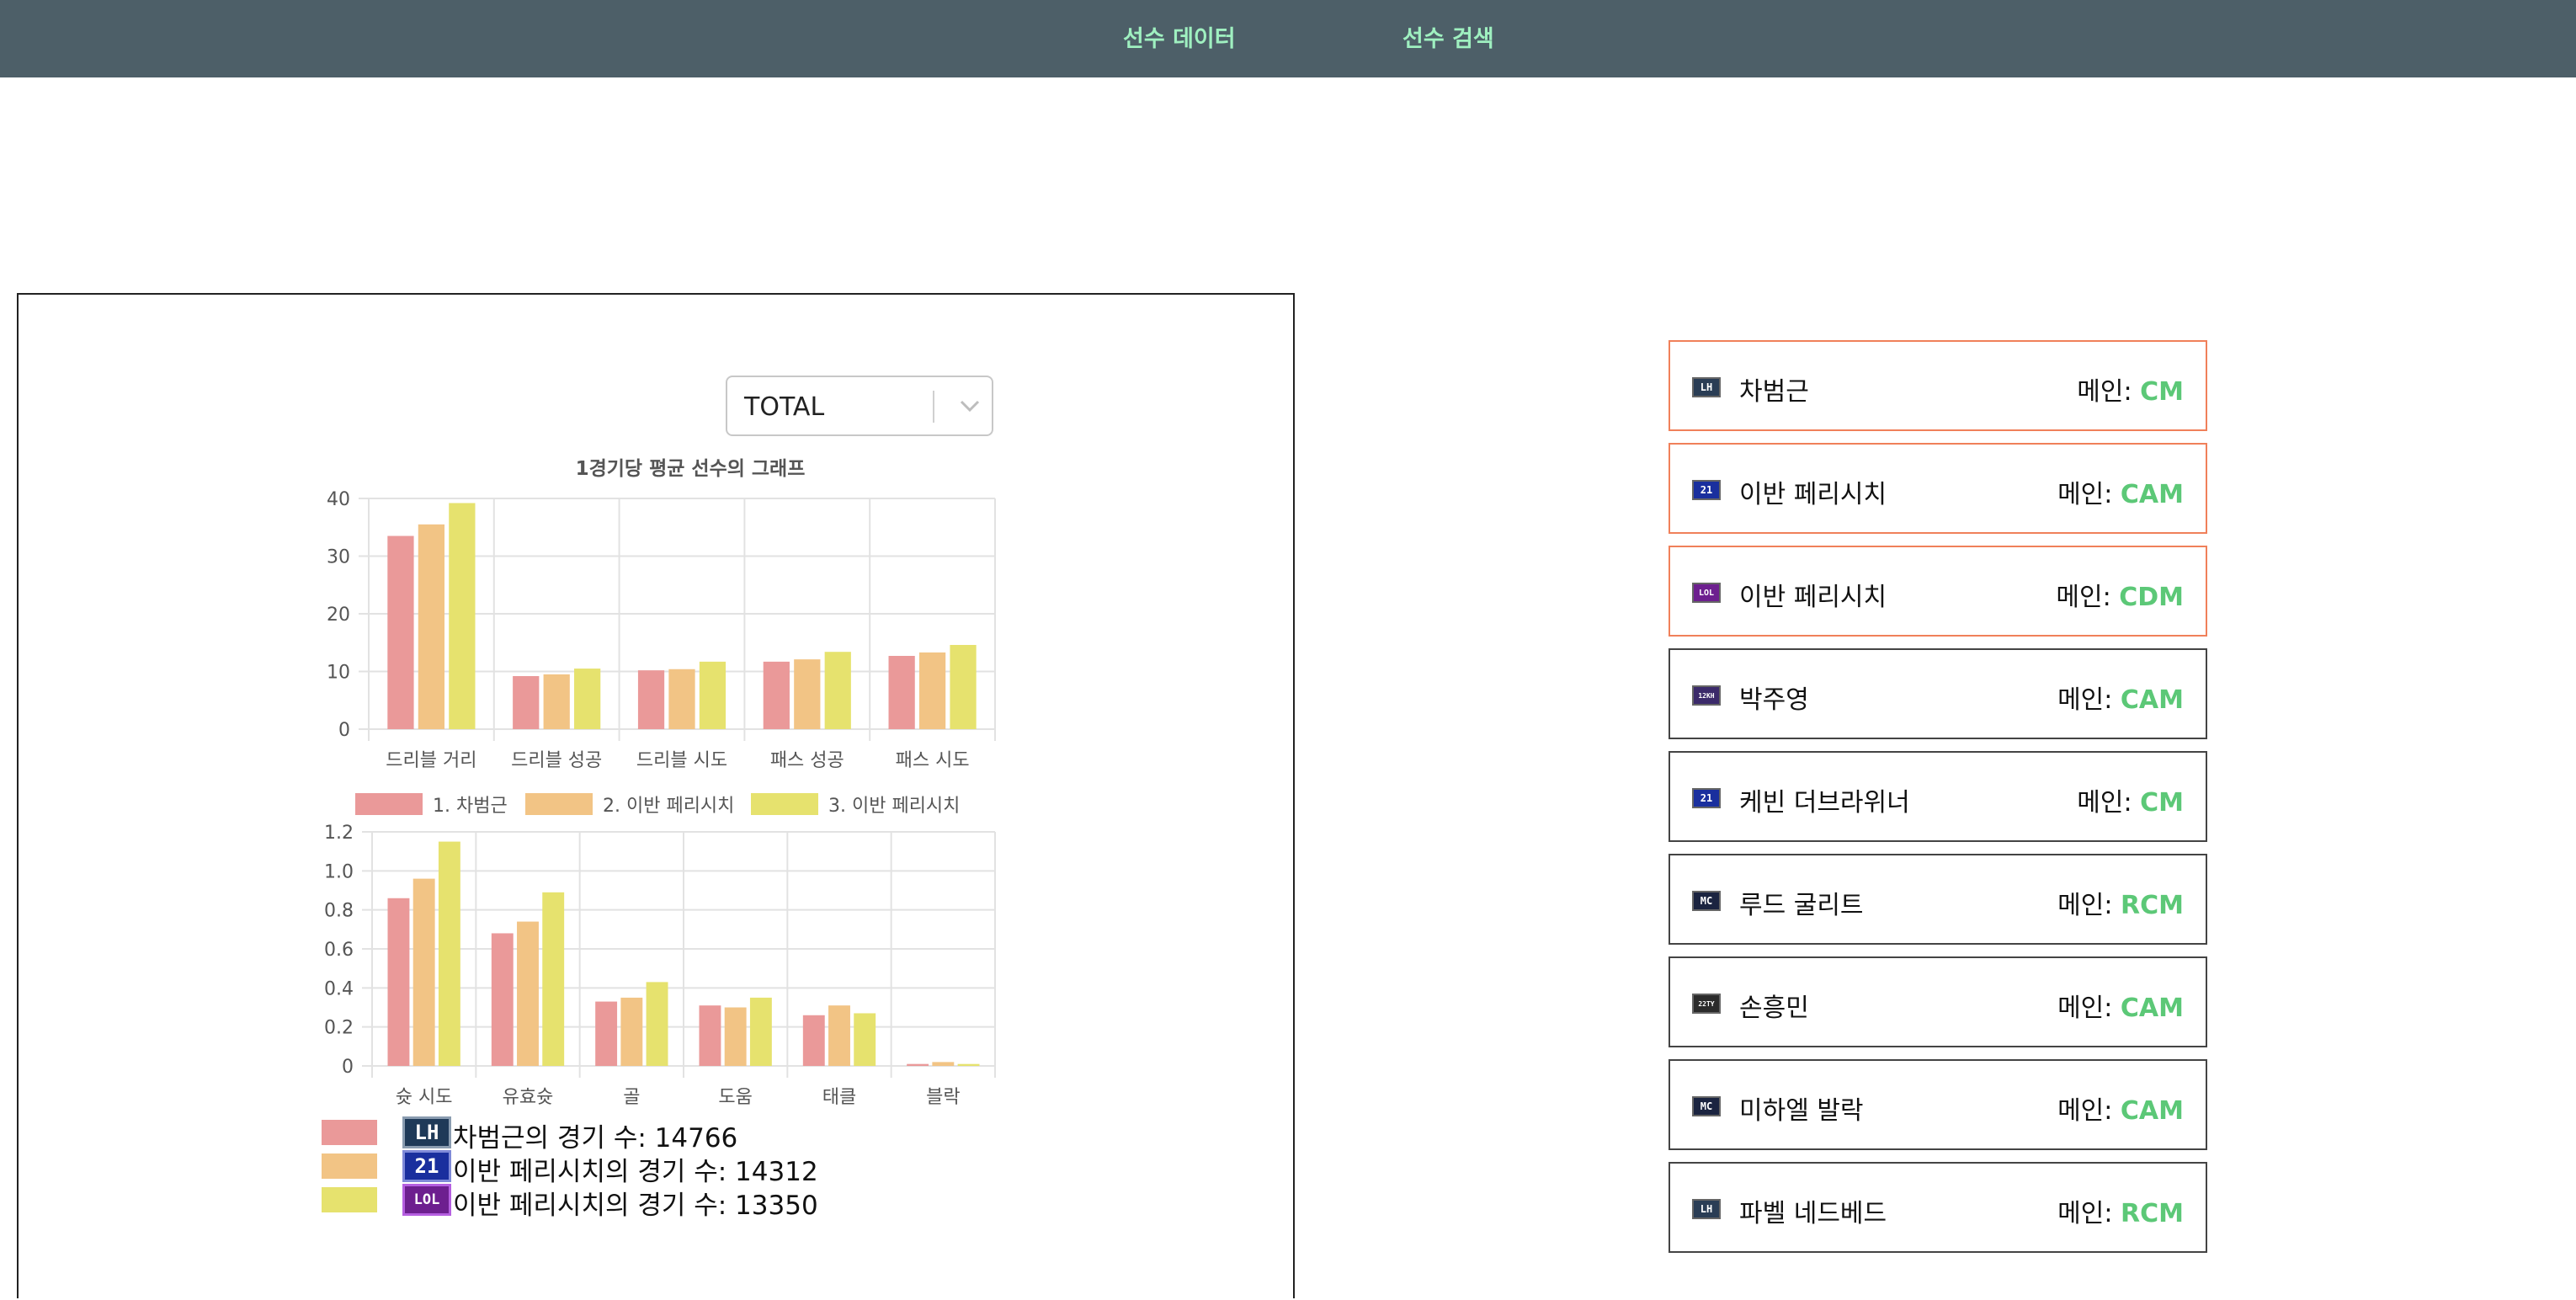 The image size is (2576, 1300). Describe the element at coordinates (557, 760) in the screenshot. I see `x-category-label: 드리블 성공` at that location.